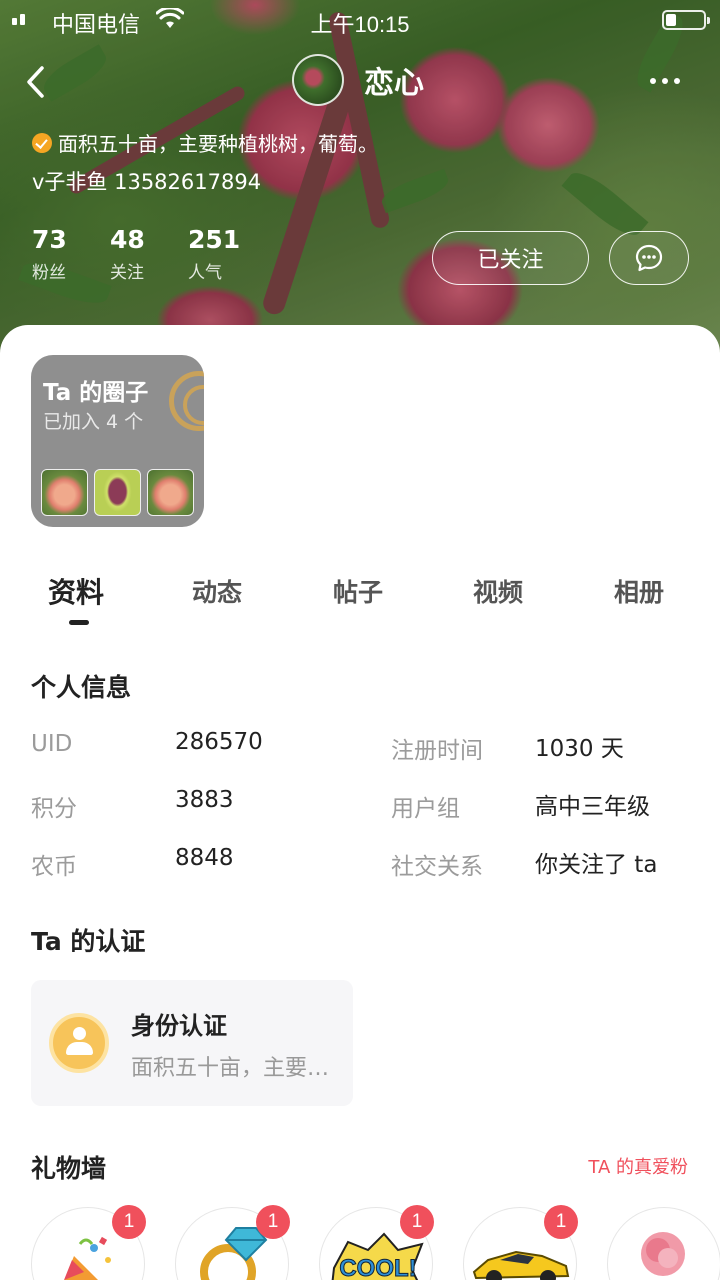  Describe the element at coordinates (219, 742) in the screenshot. I see `info-value: 286570` at that location.